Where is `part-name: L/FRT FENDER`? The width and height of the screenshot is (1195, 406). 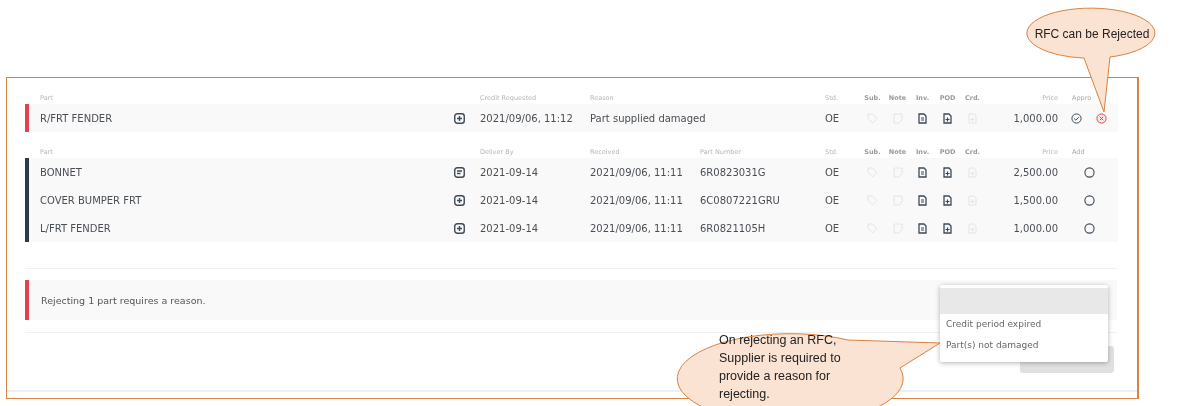
part-name: L/FRT FENDER is located at coordinates (238, 228).